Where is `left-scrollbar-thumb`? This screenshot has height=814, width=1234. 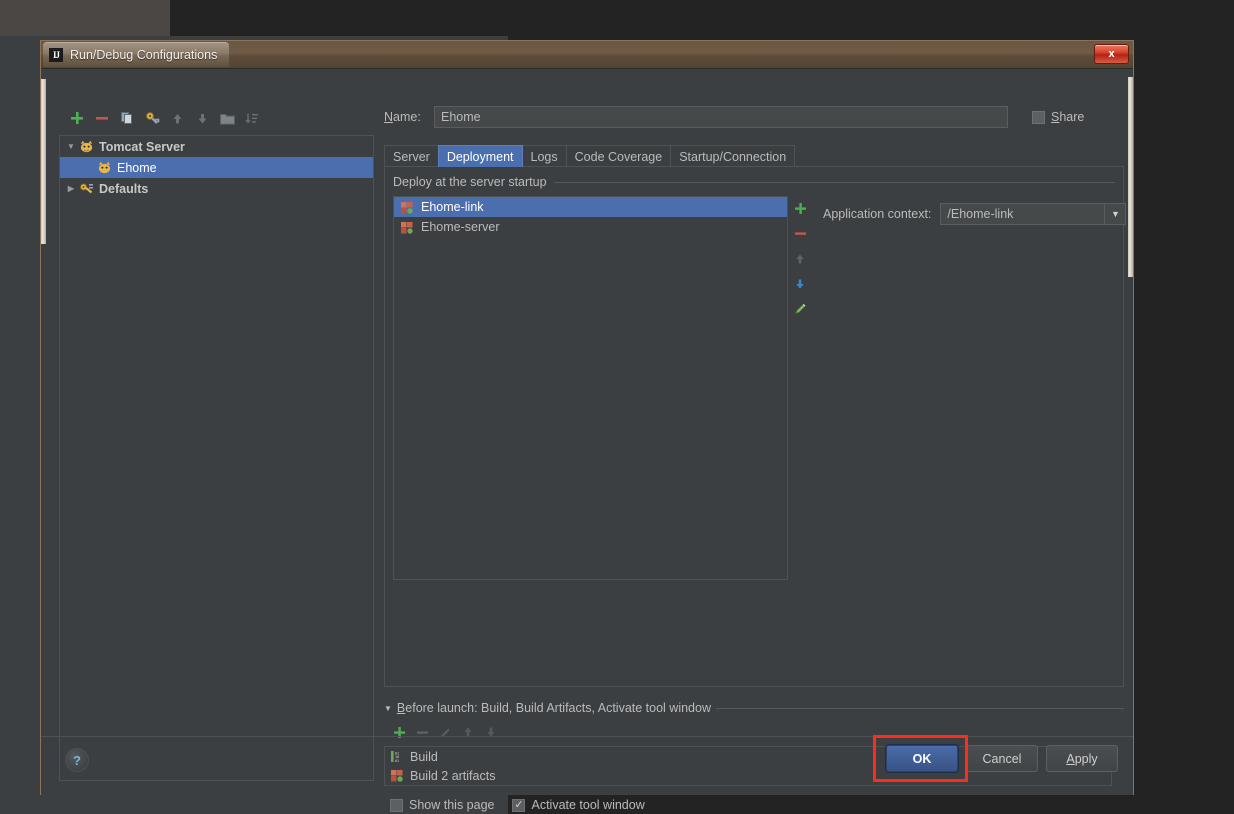
left-scrollbar-thumb is located at coordinates (43, 161).